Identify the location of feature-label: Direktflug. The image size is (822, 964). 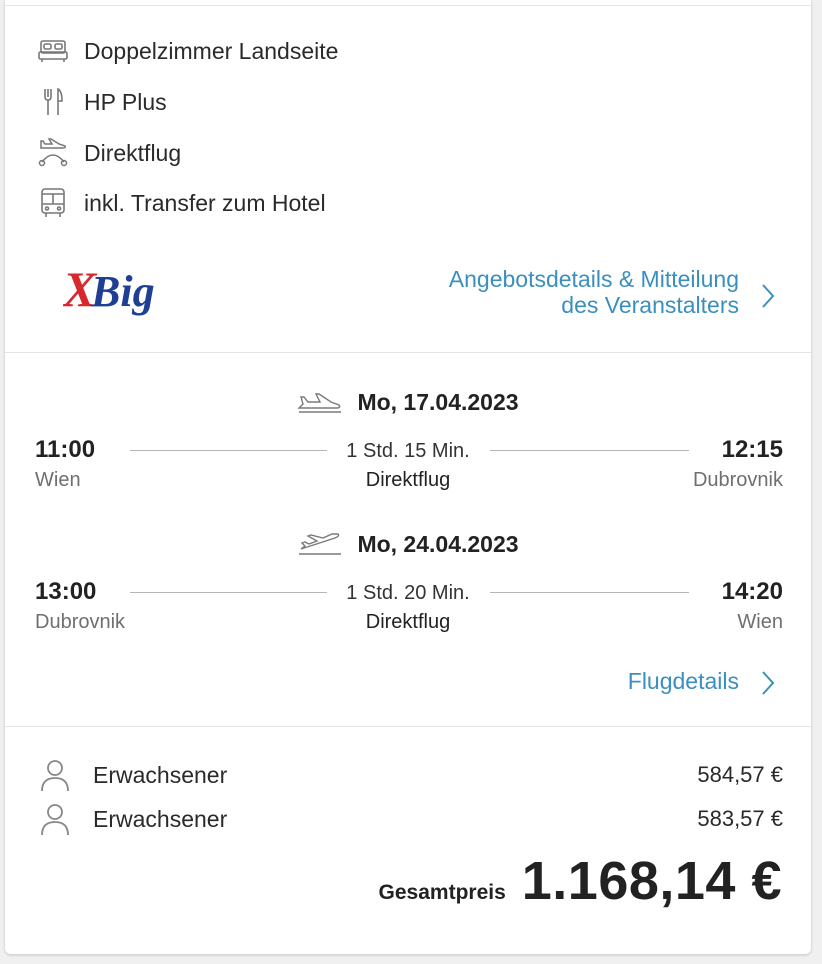
(133, 152).